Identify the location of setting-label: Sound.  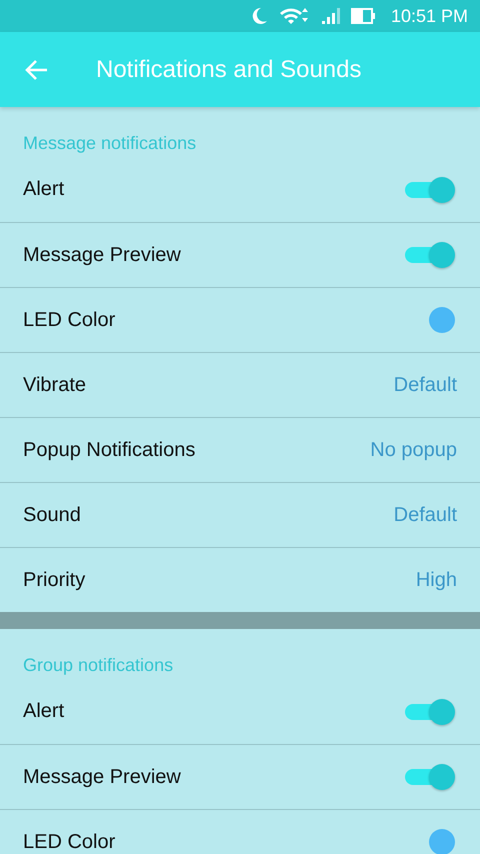
(52, 515).